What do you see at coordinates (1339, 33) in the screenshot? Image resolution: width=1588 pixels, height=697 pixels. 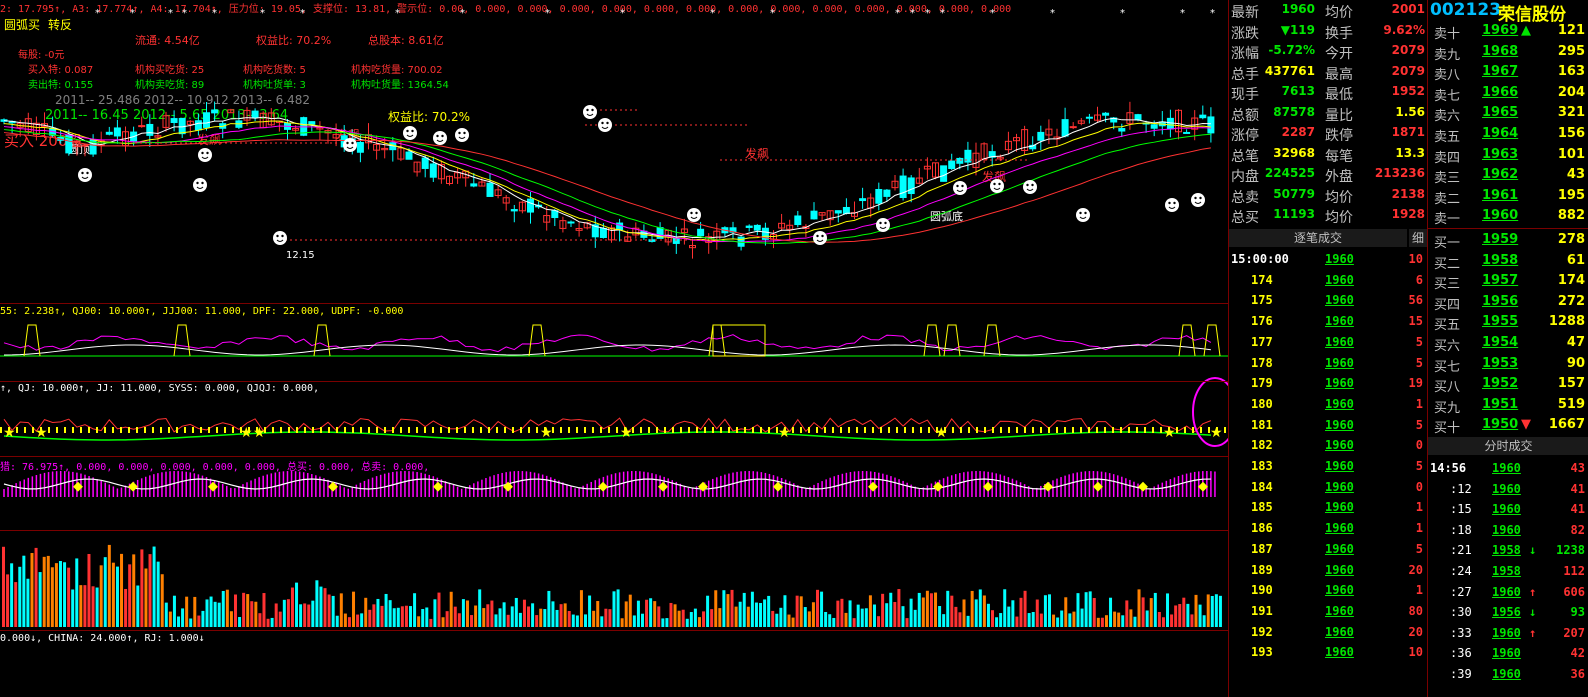 I see `quote-label-2: 换手` at bounding box center [1339, 33].